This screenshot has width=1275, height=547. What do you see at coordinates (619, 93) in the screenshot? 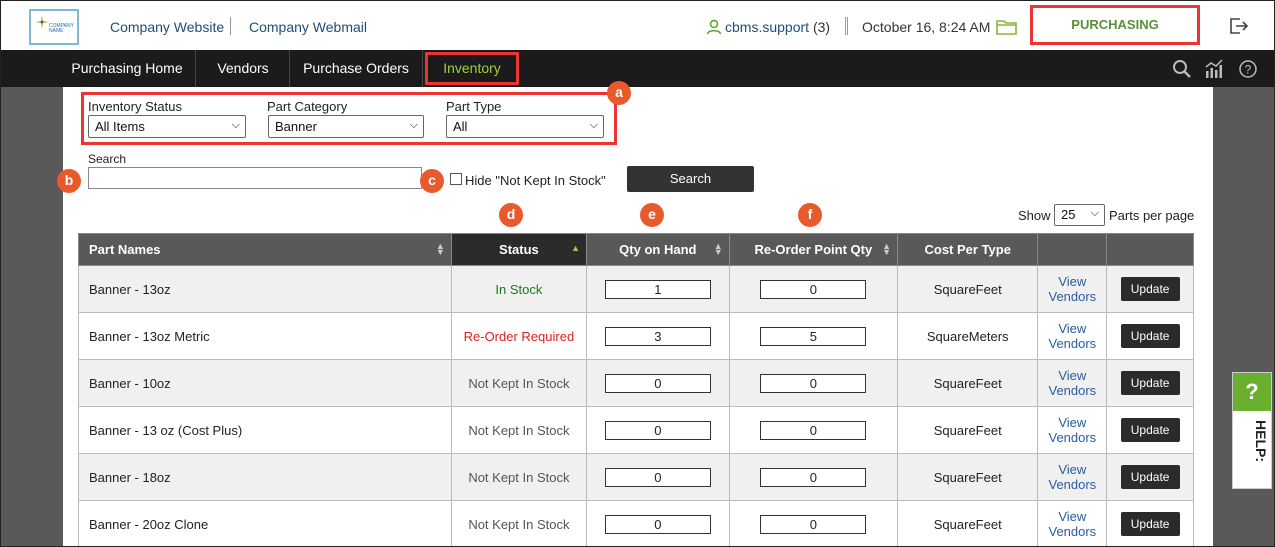
I see `callout-a: a` at bounding box center [619, 93].